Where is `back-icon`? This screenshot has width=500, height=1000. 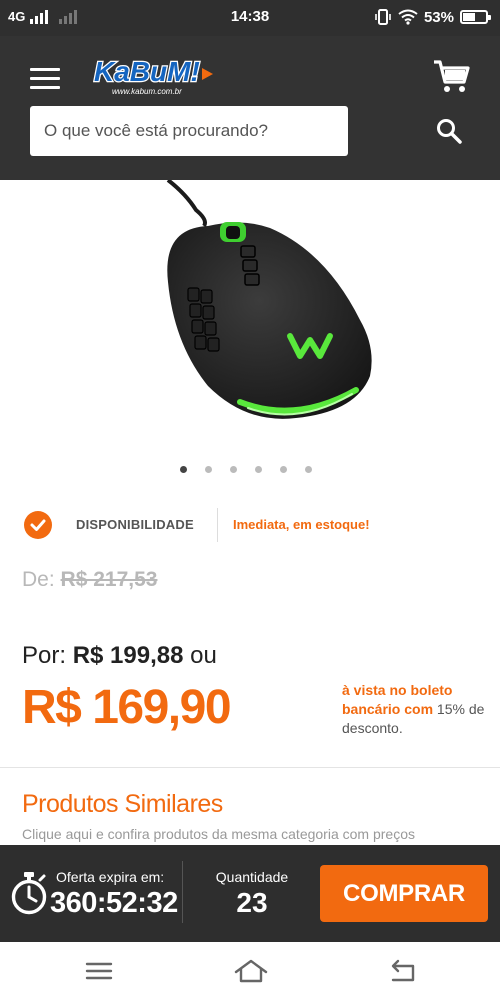 back-icon is located at coordinates (403, 971).